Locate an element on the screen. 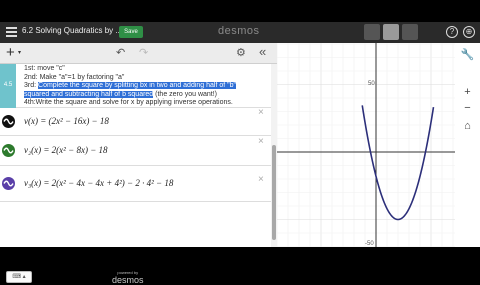 The image size is (480, 285). expression-row-1: v(x) = (2x² − 16x) − 18 × is located at coordinates (135, 121).